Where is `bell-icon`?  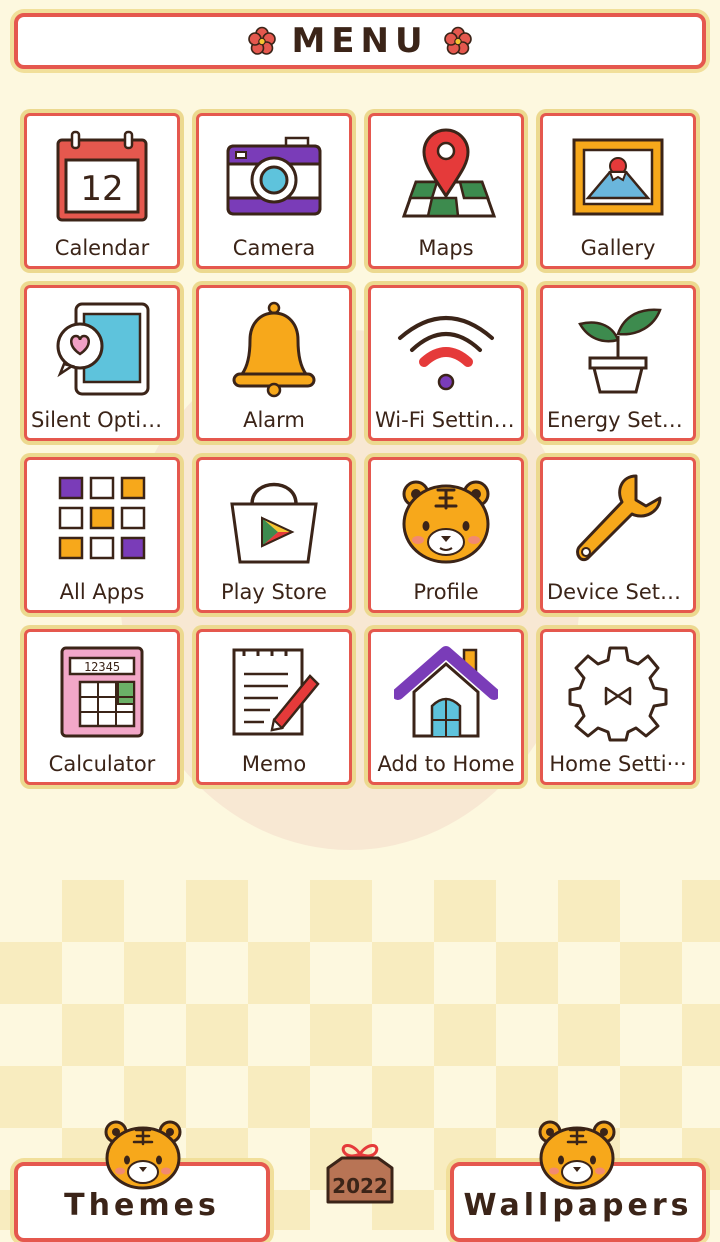 bell-icon is located at coordinates (274, 349).